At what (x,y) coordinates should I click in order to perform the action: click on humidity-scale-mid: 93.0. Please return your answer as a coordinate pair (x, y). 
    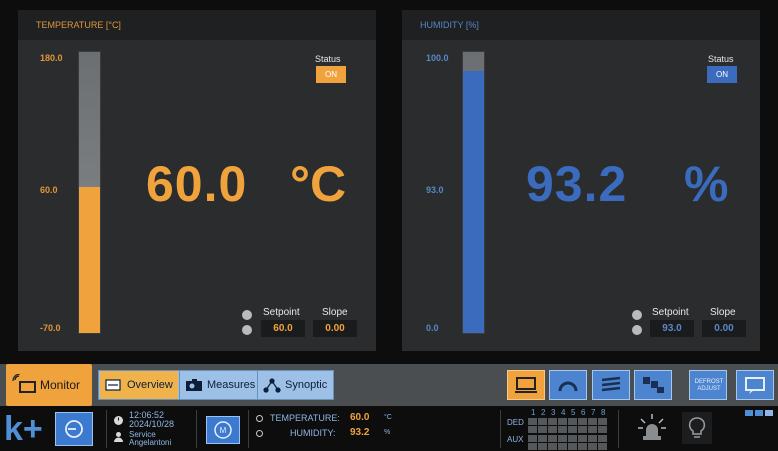
    Looking at the image, I should click on (435, 190).